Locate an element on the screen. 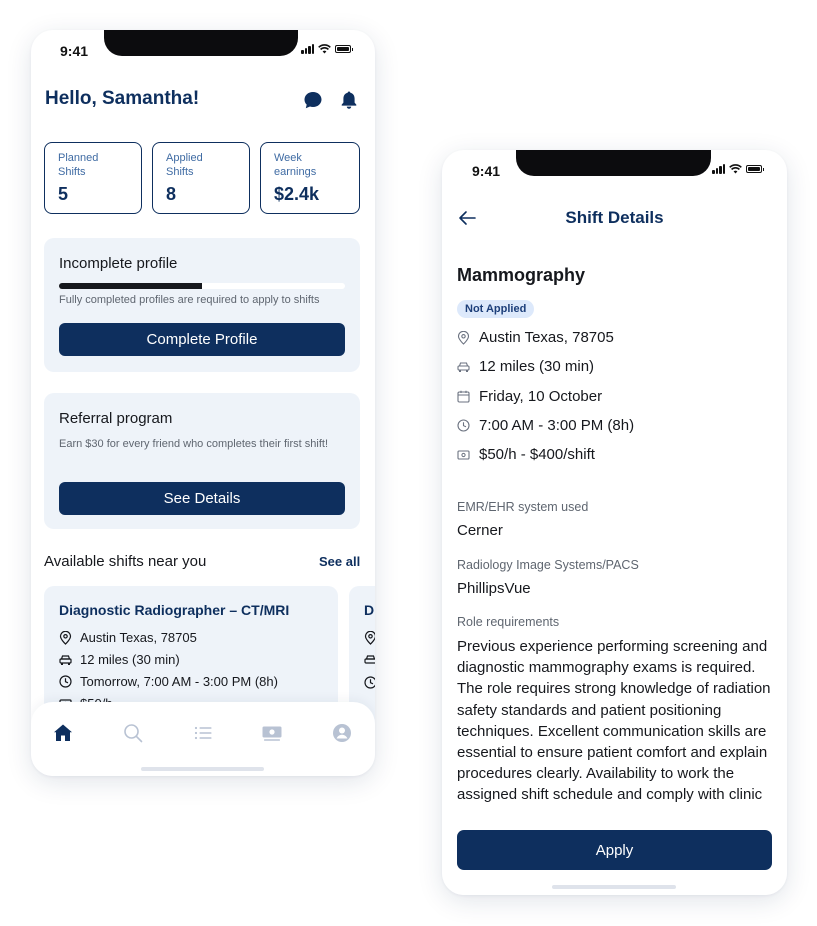  profile-icon is located at coordinates (342, 733).